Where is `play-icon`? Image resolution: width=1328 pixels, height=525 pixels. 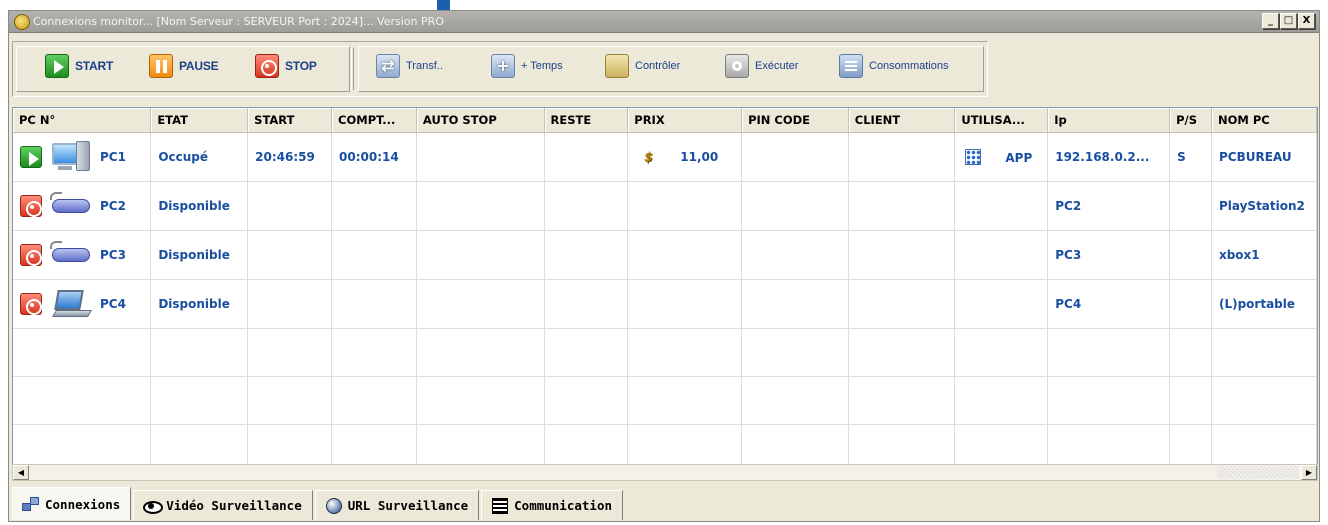
play-icon is located at coordinates (31, 156).